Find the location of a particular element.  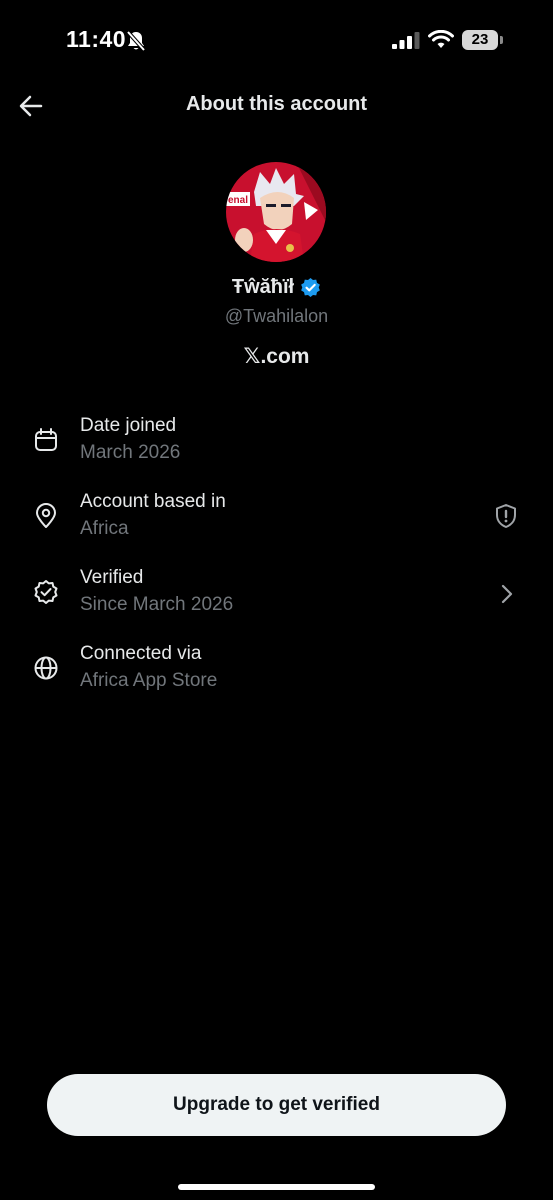

avatar: enal is located at coordinates (276, 212).